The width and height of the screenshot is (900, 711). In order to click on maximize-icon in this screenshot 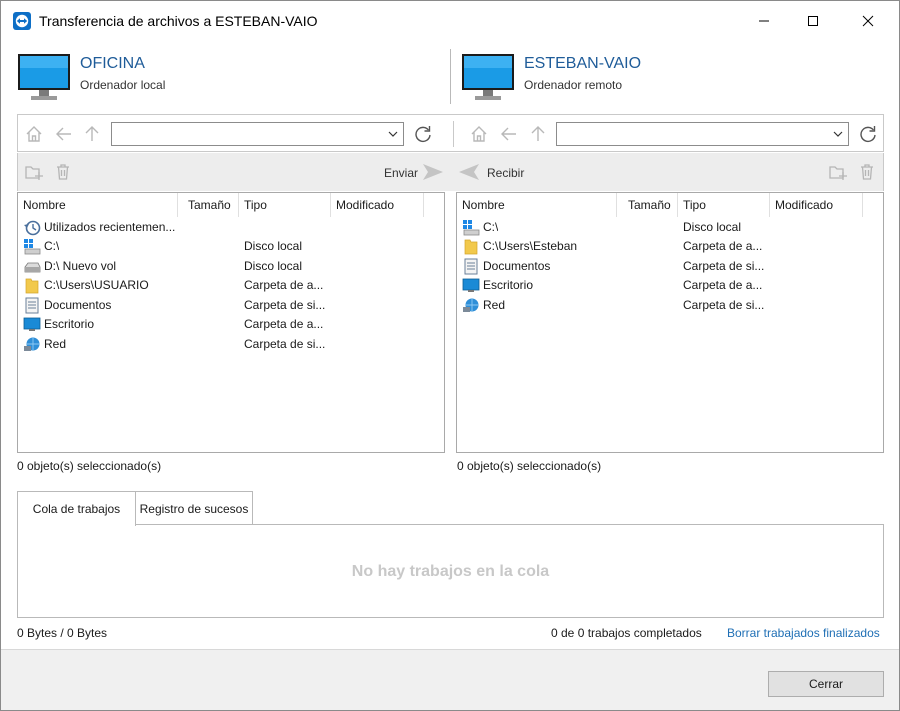, I will do `click(813, 21)`.